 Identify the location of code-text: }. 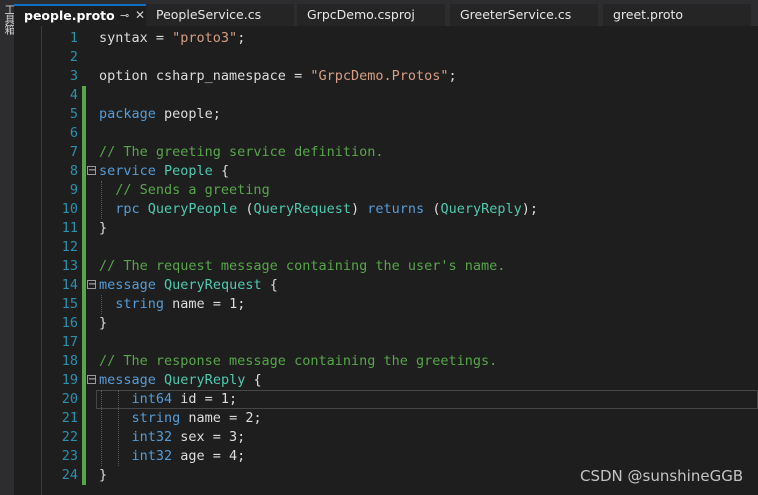
(103, 228).